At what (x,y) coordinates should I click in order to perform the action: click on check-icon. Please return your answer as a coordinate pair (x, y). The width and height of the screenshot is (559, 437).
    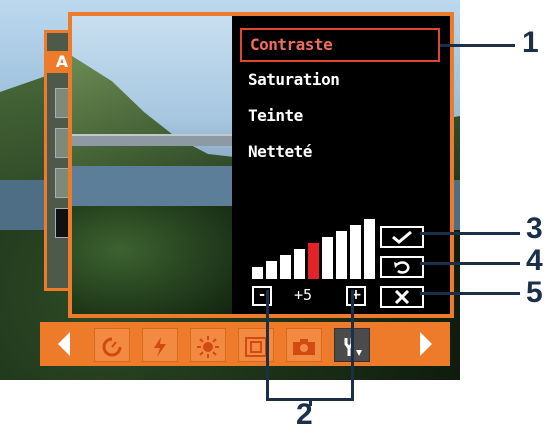
    Looking at the image, I should click on (402, 237).